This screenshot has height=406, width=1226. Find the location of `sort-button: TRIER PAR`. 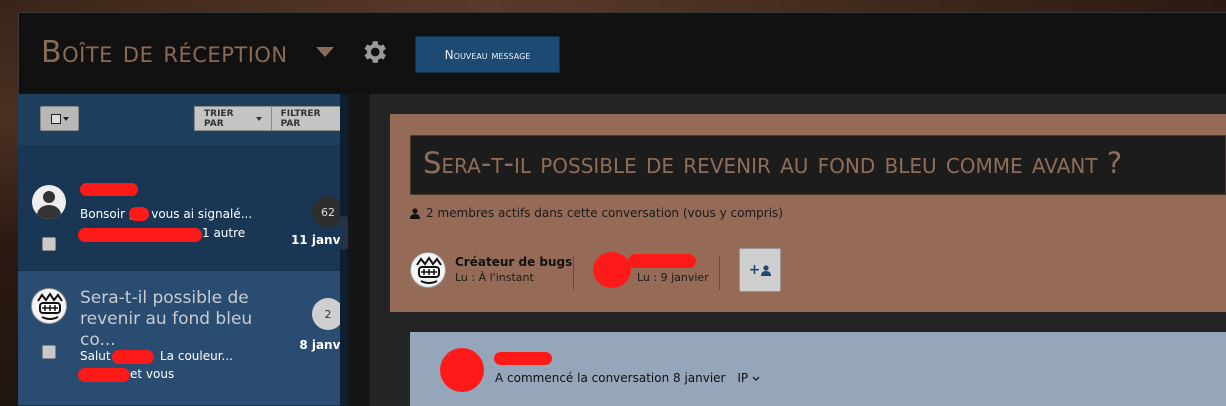

sort-button: TRIER PAR is located at coordinates (233, 118).